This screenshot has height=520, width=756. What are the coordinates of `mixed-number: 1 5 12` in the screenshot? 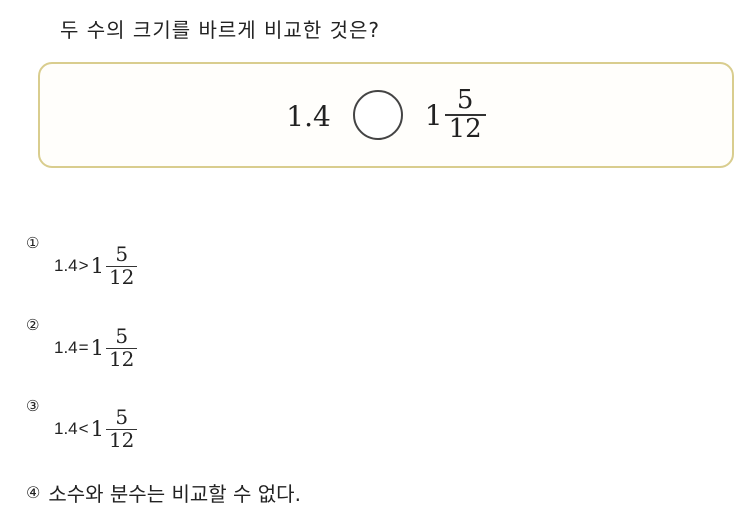 It's located at (455, 114).